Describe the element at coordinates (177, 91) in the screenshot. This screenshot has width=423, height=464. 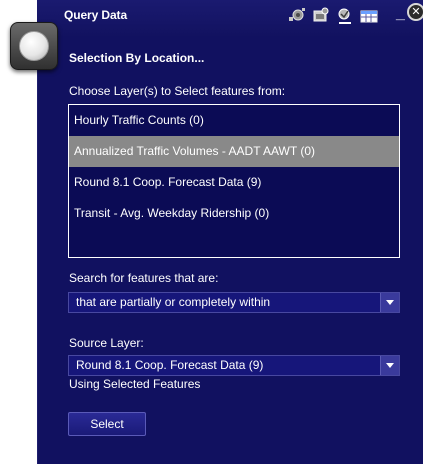
I see `choose-layers-label: Choose Layer(s) to Select features from:` at that location.